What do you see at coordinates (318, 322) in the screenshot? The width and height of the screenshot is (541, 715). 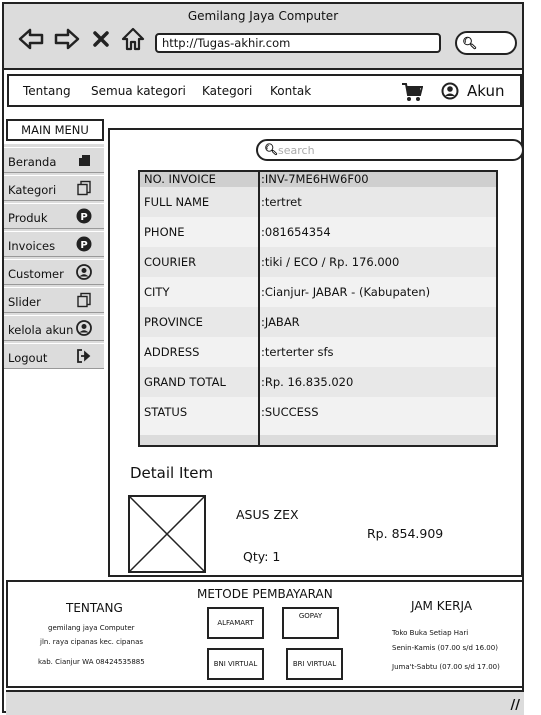 I see `table-row: PROVINCE :JABAR` at bounding box center [318, 322].